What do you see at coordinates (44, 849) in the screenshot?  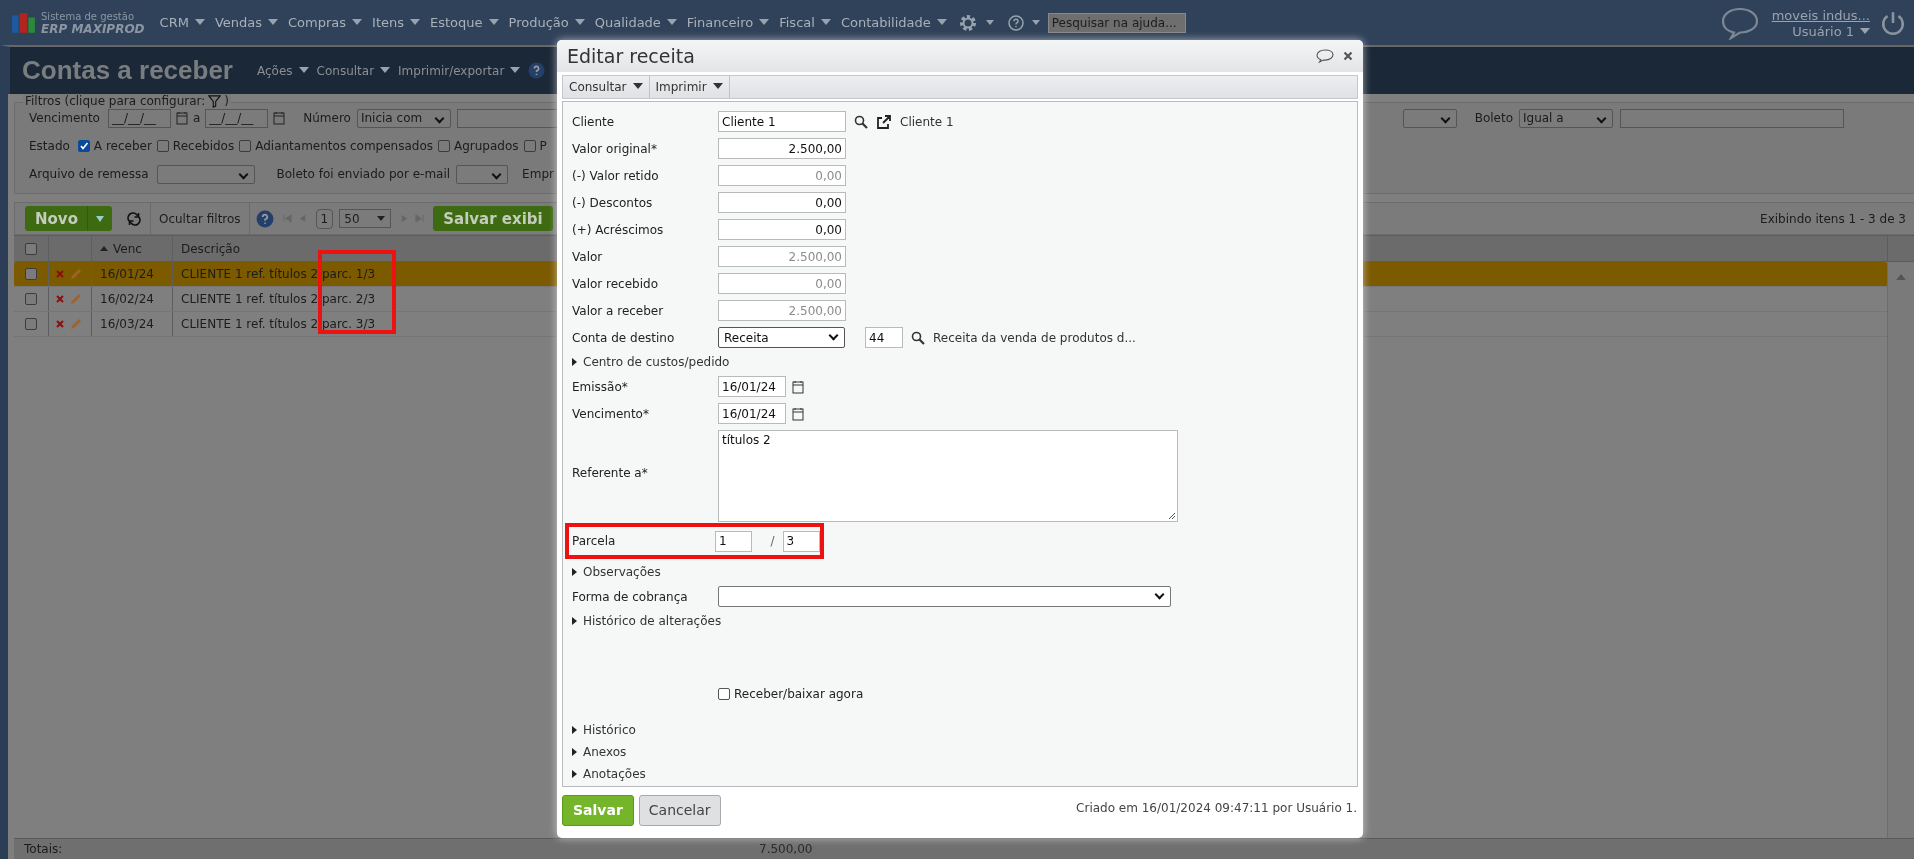 I see `totals-label: Totais:` at bounding box center [44, 849].